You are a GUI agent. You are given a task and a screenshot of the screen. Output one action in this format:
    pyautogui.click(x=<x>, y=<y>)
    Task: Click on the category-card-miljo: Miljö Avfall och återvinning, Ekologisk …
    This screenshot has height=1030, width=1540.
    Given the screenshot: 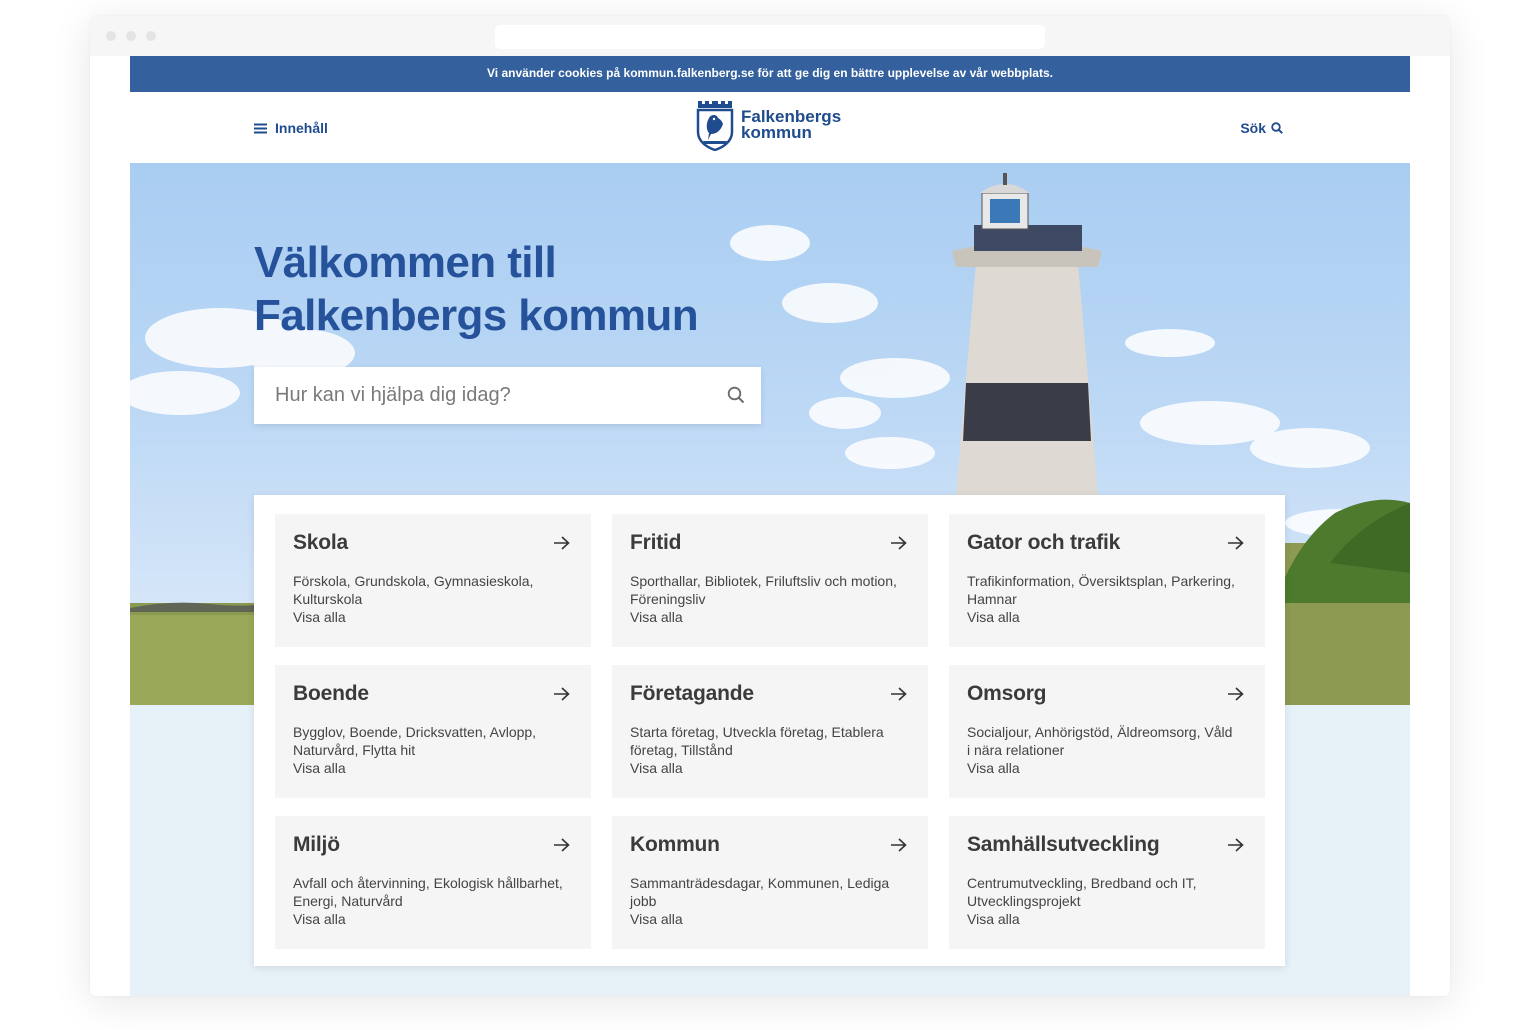 What is the action you would take?
    pyautogui.click(x=433, y=882)
    